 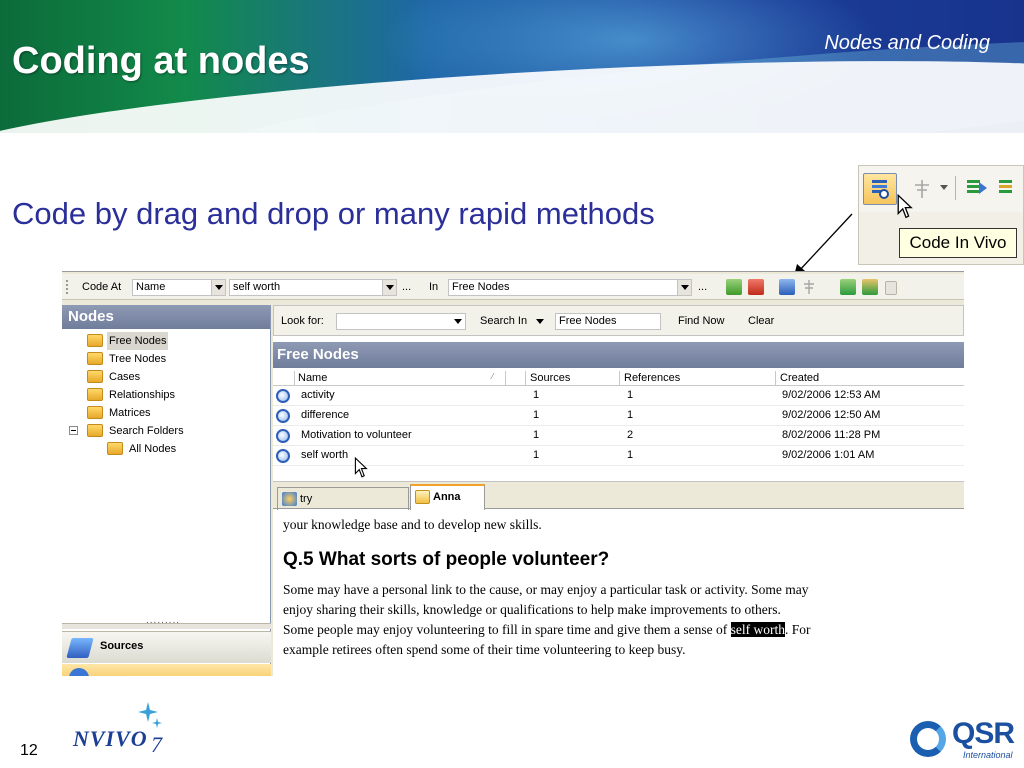 I want to click on table-row: activity 1 1 9/02/2006 12:53 AM, so click(x=618, y=396).